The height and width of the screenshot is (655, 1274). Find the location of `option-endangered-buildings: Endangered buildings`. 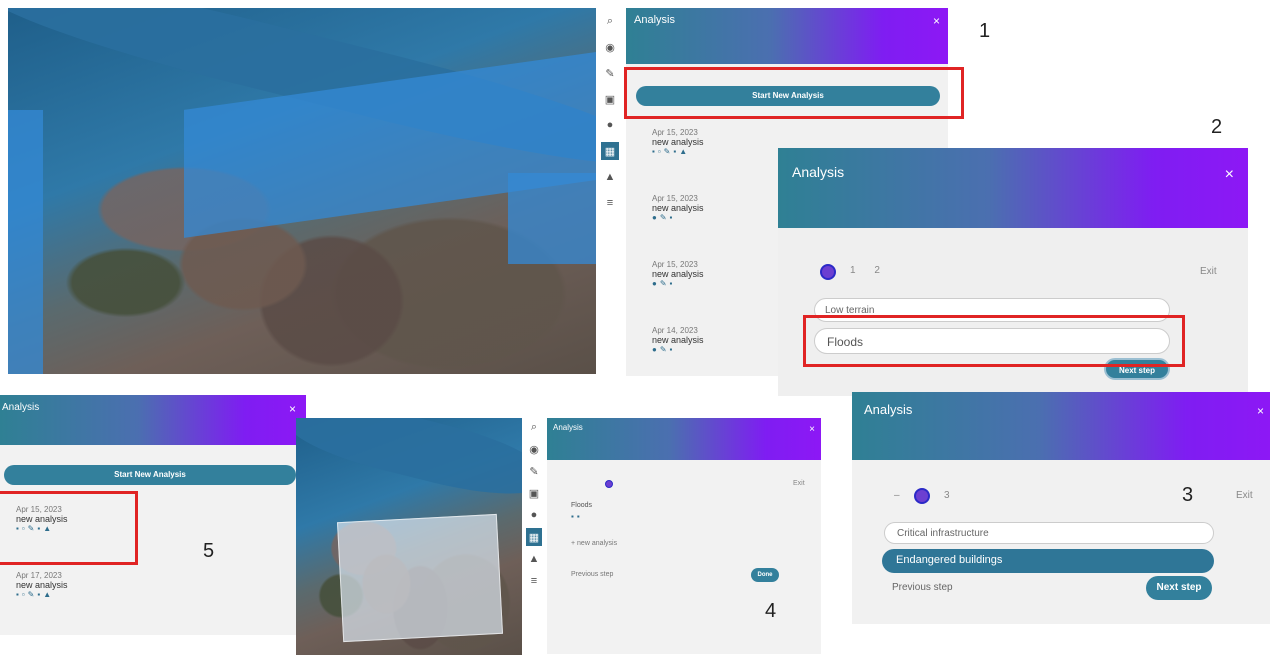

option-endangered-buildings: Endangered buildings is located at coordinates (1048, 561).